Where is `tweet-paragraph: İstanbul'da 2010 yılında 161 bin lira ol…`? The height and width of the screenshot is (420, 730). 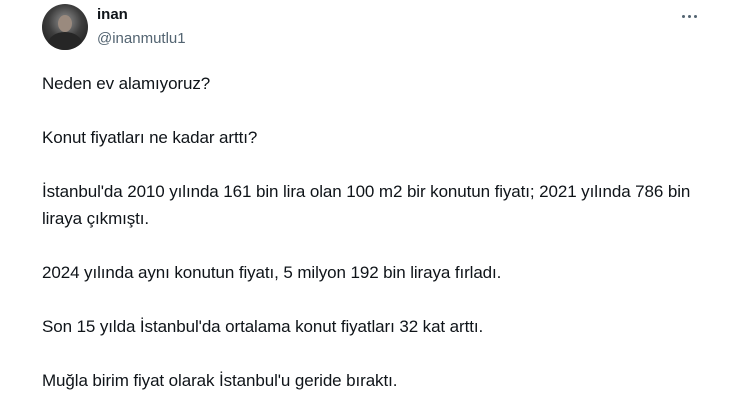 tweet-paragraph: İstanbul'da 2010 yılında 161 bin lira ol… is located at coordinates (366, 205).